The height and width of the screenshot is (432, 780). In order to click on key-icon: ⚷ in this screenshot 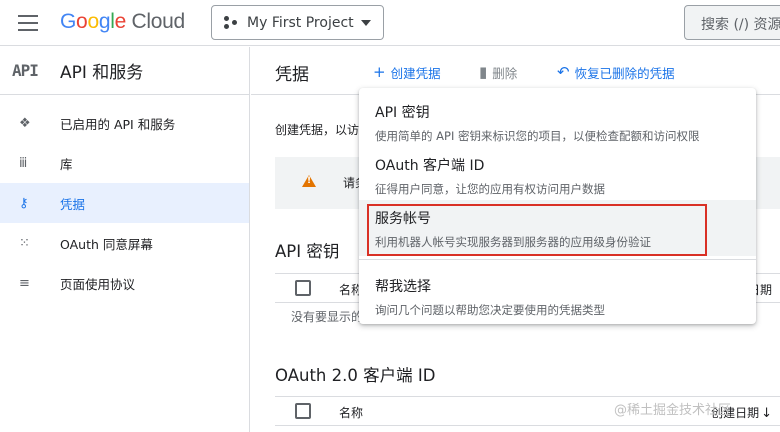, I will do `click(24, 203)`.